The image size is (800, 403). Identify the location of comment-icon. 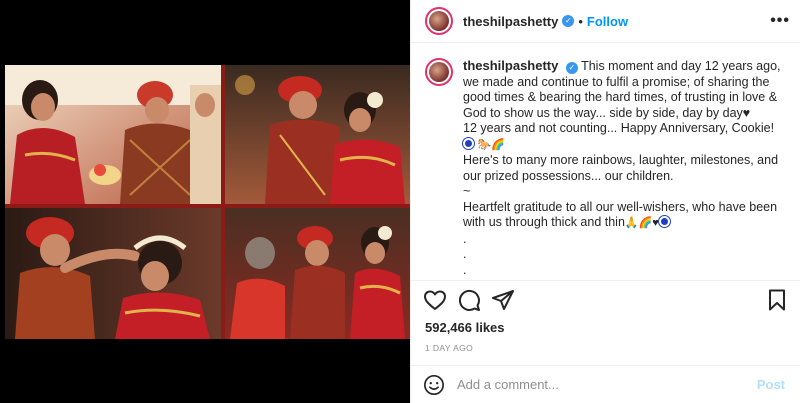
(469, 300).